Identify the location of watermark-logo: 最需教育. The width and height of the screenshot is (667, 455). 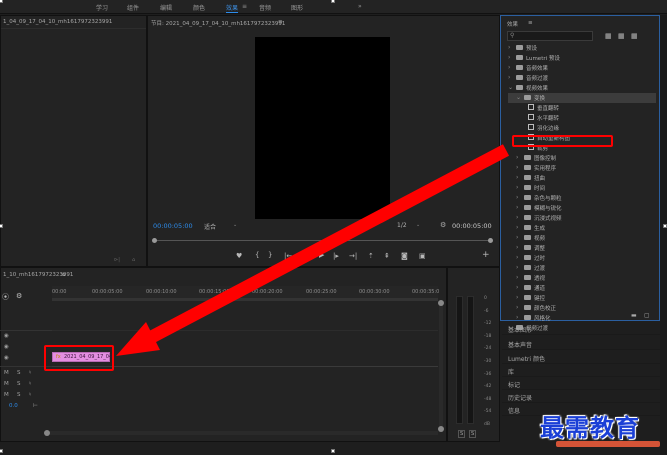
(590, 428).